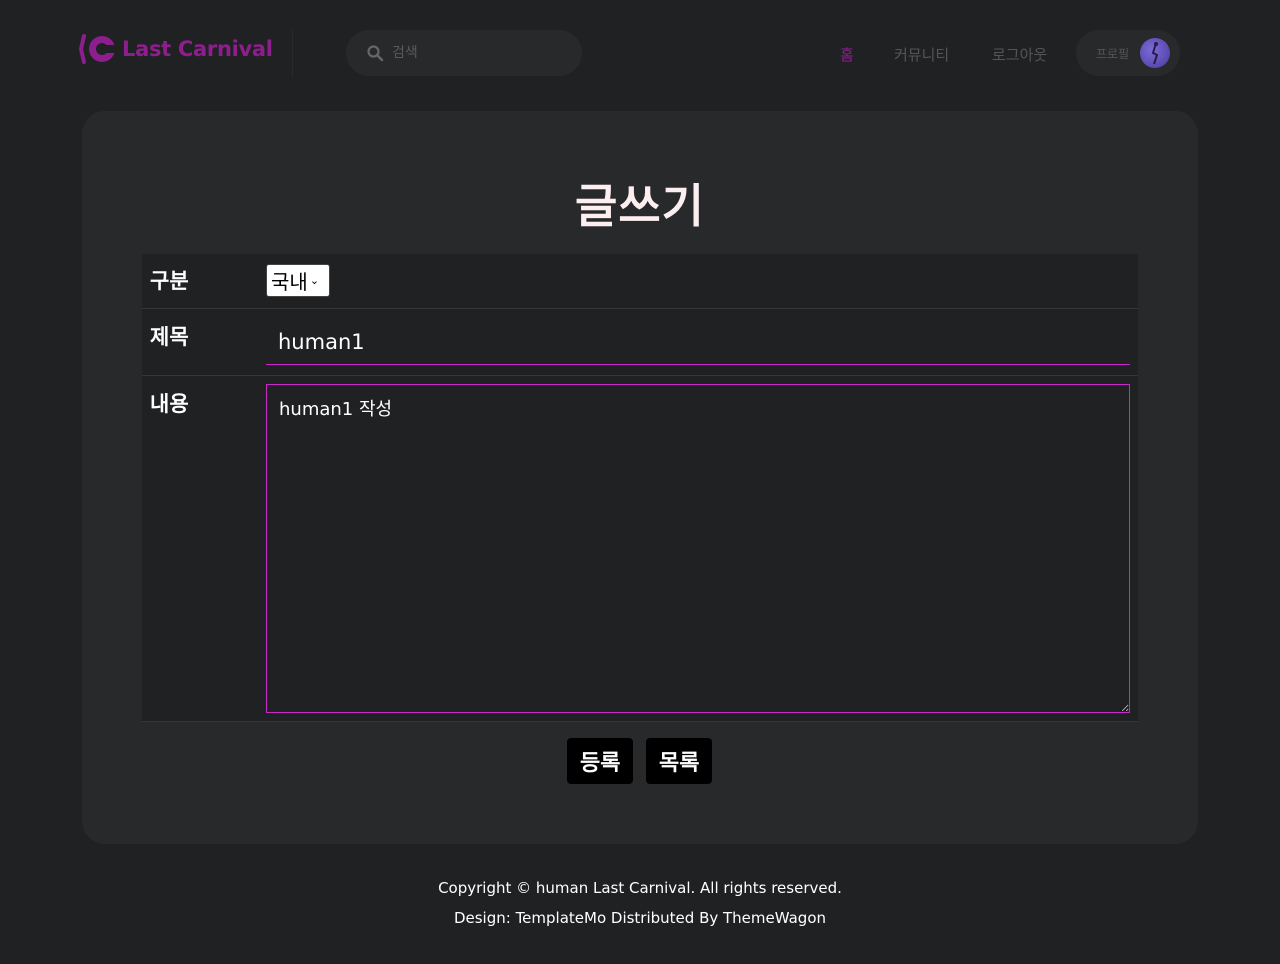 Image resolution: width=1280 pixels, height=964 pixels. I want to click on list-button: 목록, so click(679, 761).